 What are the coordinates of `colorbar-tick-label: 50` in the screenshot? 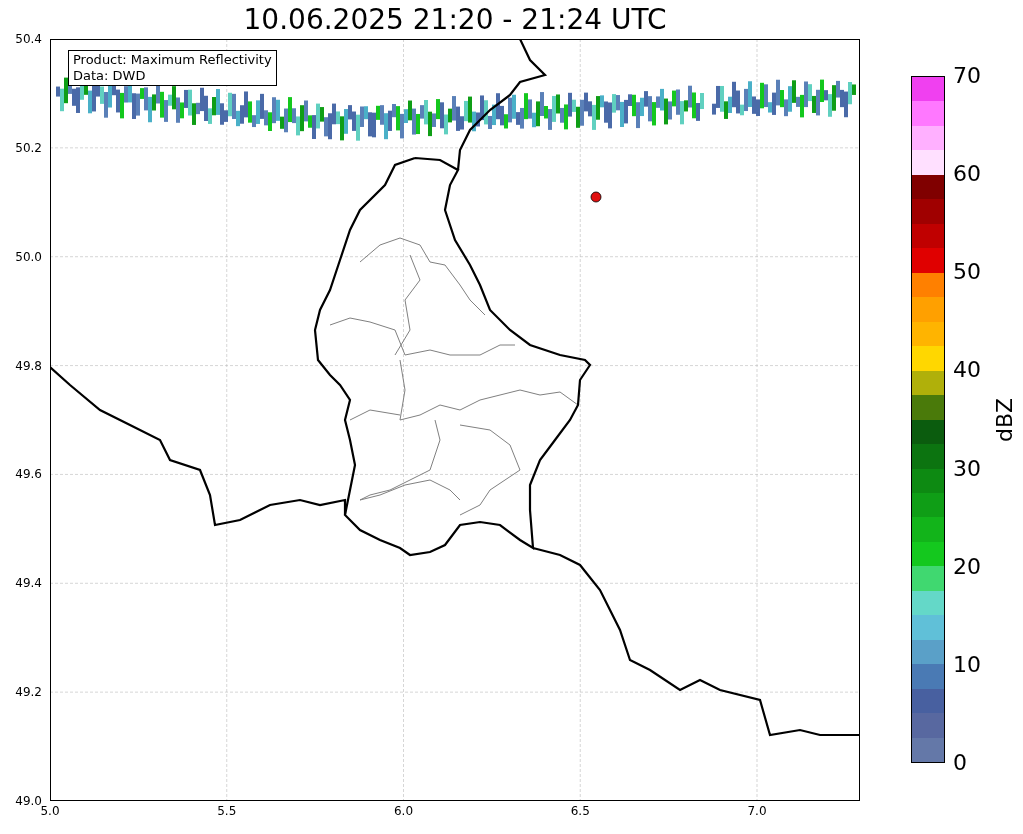 It's located at (967, 272).